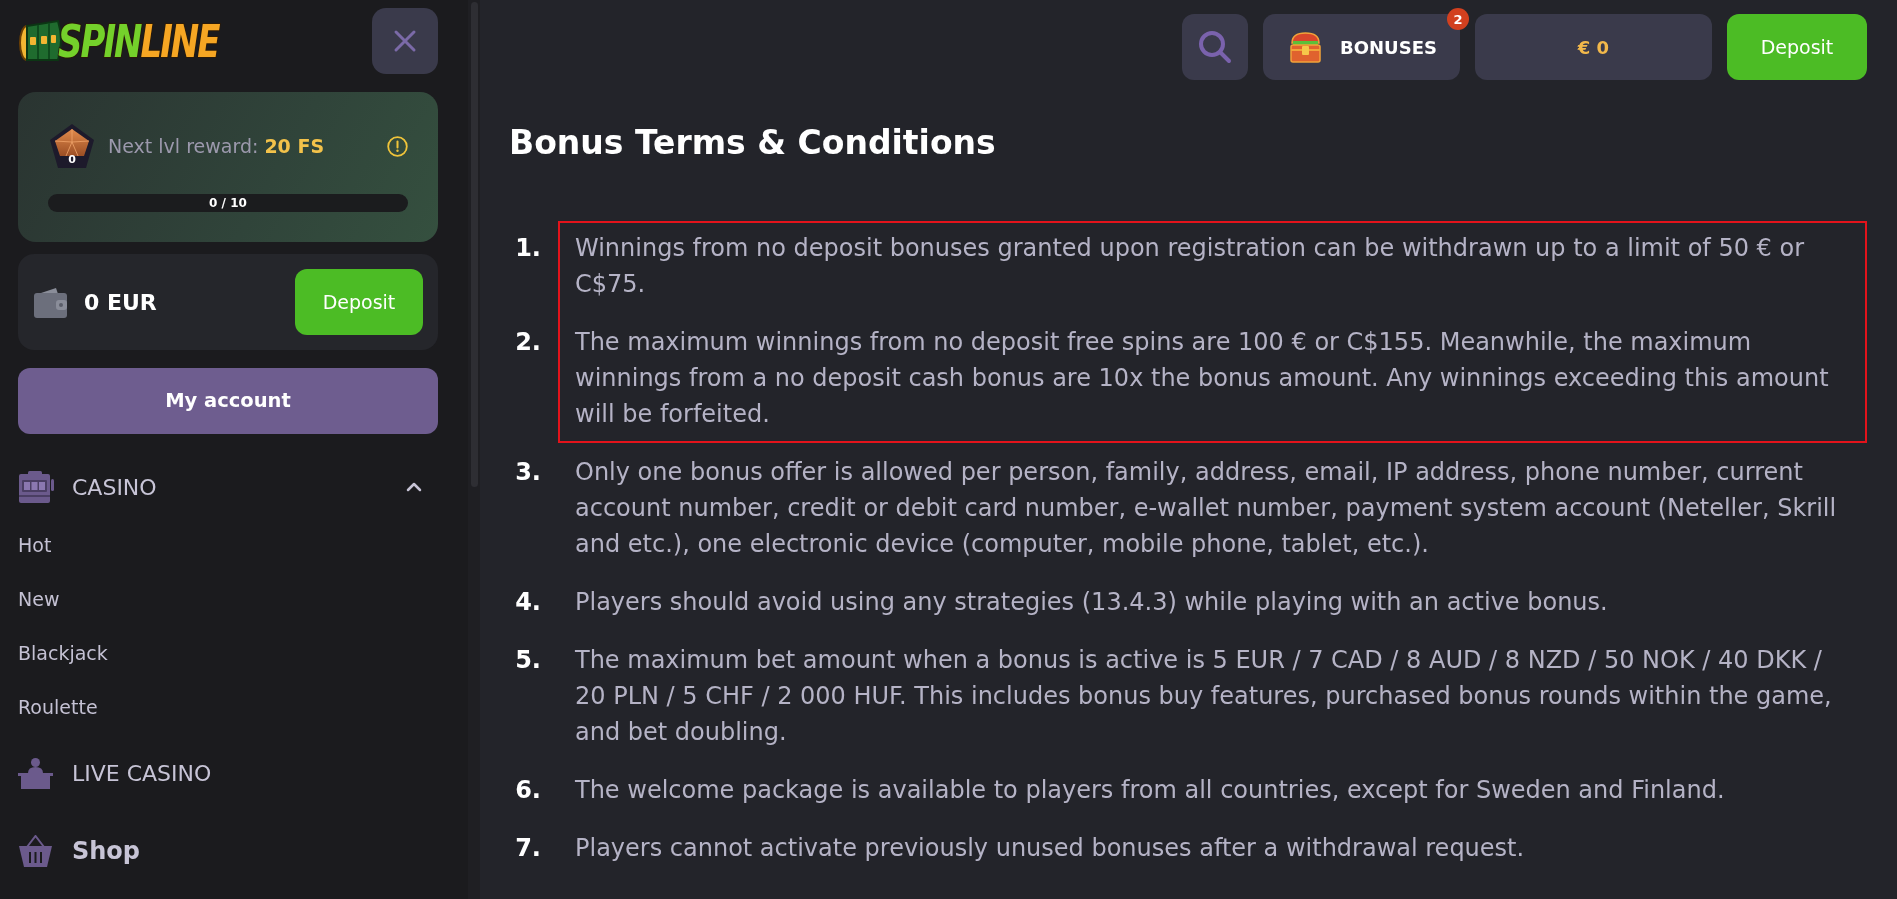 The height and width of the screenshot is (899, 1897). What do you see at coordinates (1593, 47) in the screenshot?
I see `balance-button: € 0` at bounding box center [1593, 47].